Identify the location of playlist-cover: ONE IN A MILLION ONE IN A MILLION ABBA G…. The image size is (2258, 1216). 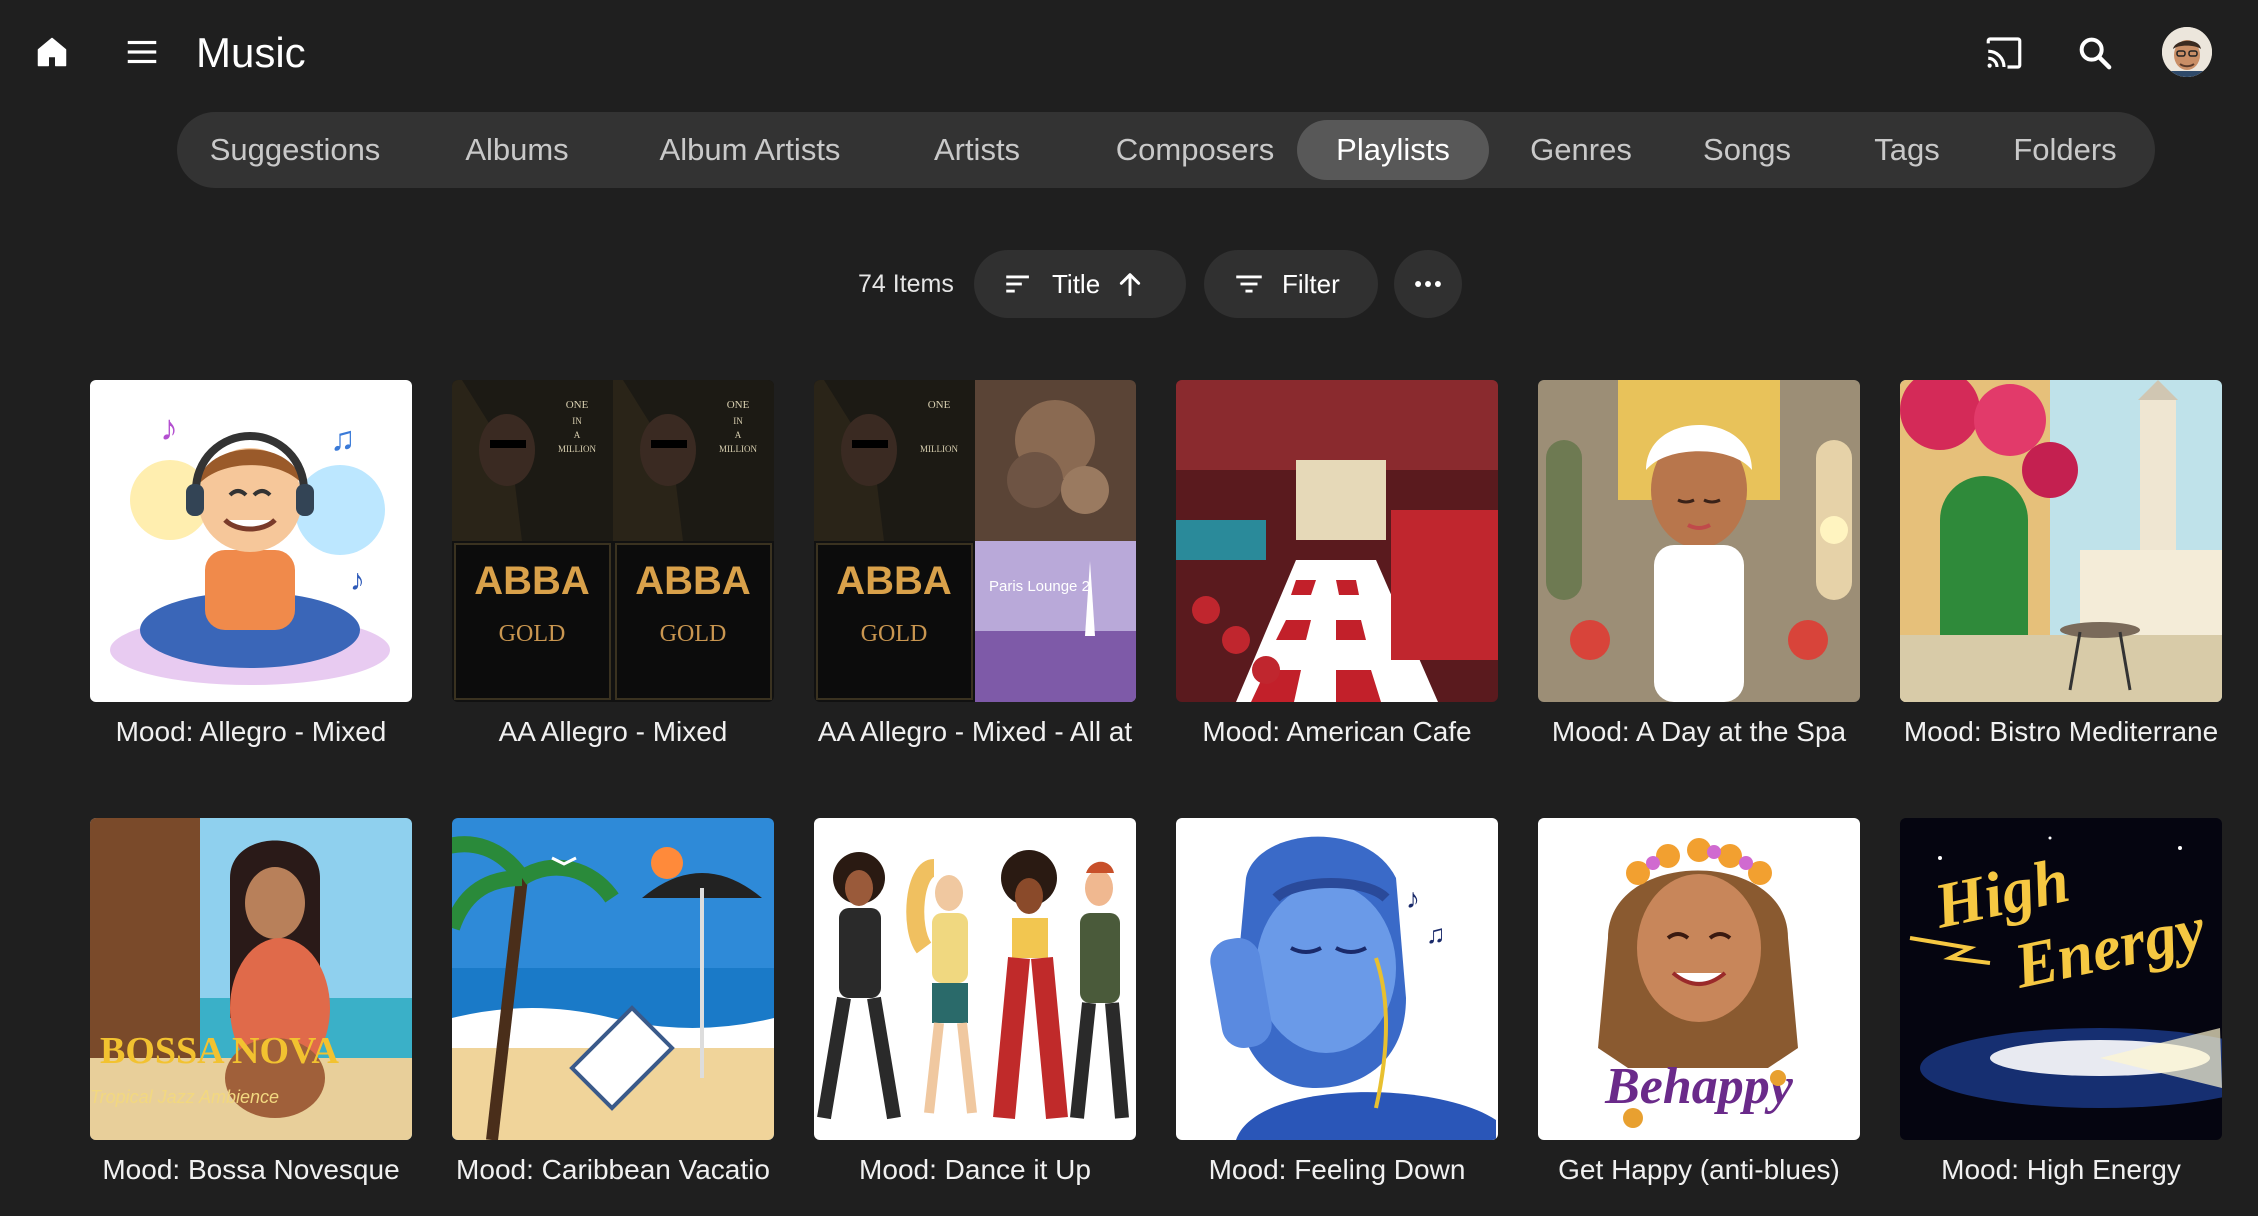
(613, 541).